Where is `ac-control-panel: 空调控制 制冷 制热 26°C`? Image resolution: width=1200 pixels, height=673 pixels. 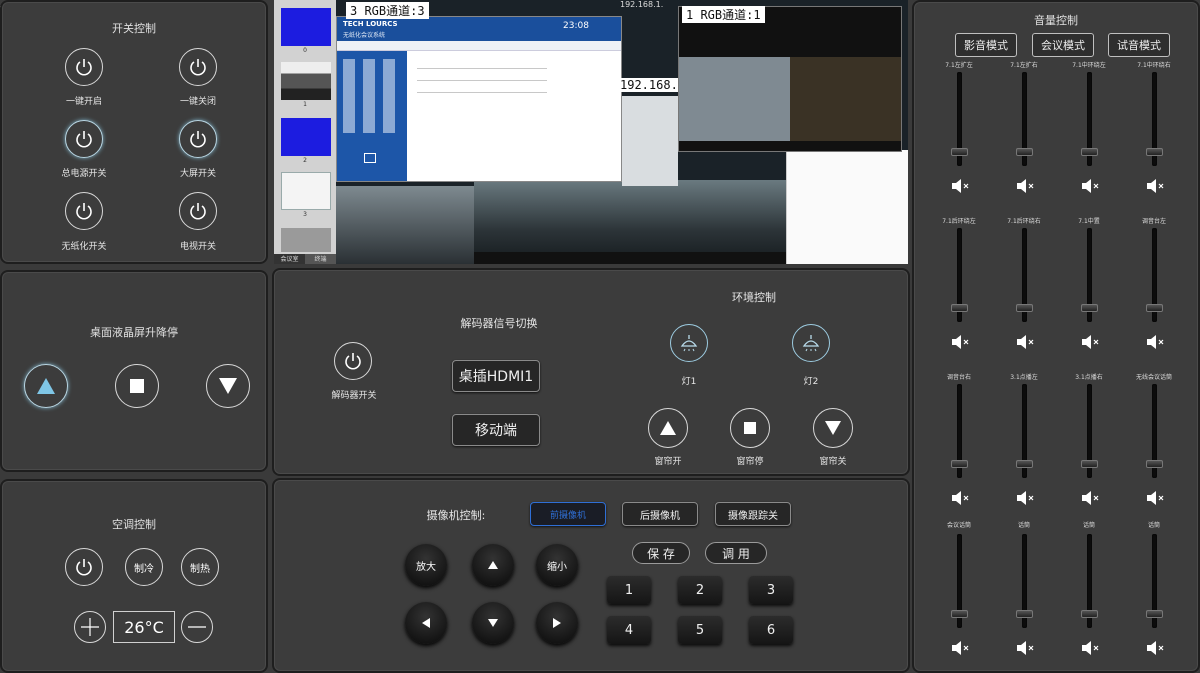
ac-control-panel: 空调控制 制冷 制热 26°C is located at coordinates (134, 576).